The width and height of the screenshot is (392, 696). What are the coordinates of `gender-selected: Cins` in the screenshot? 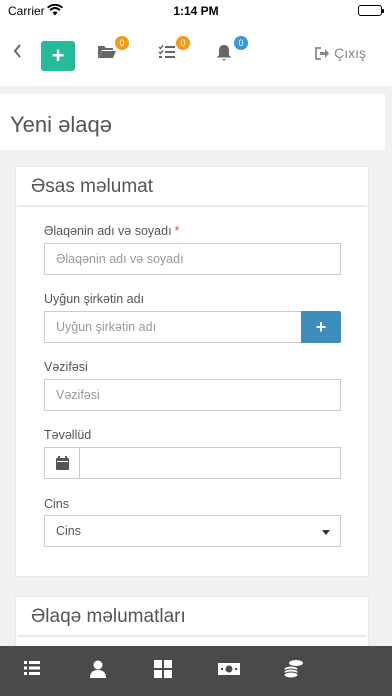 It's located at (69, 531).